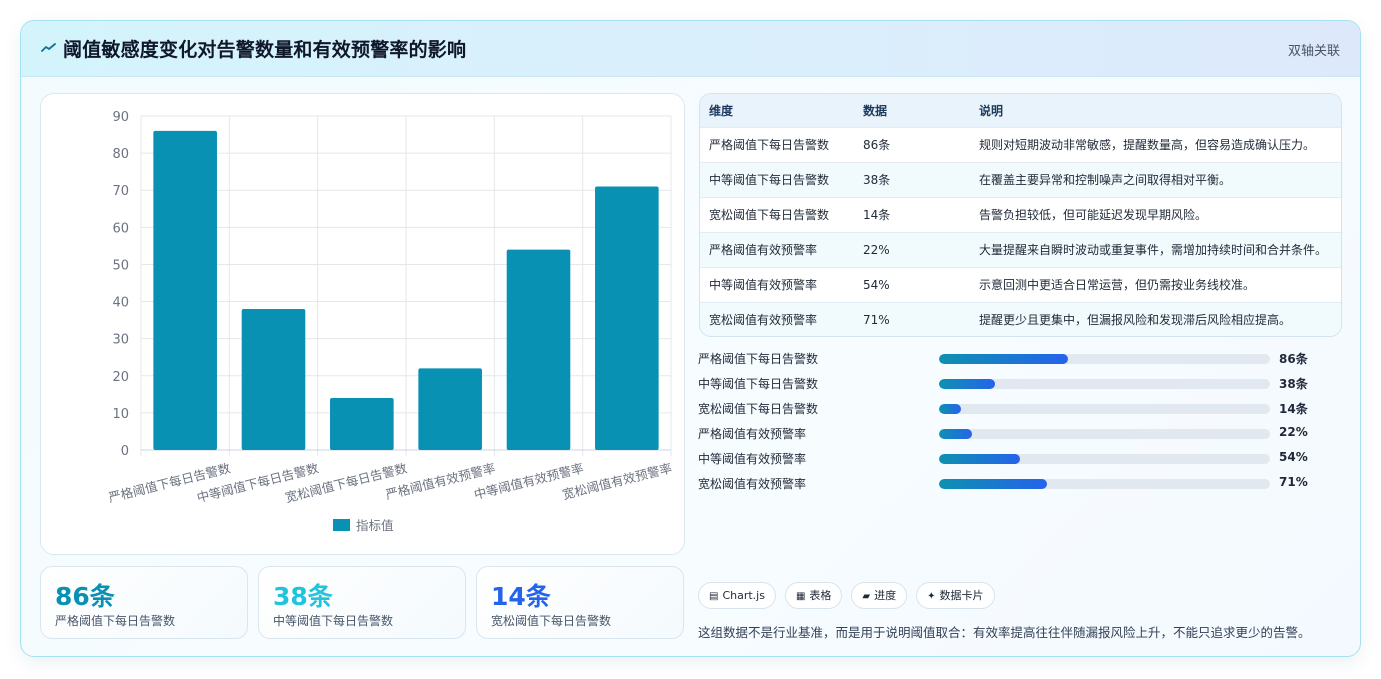  I want to click on progress-label: 宽松阈值下每日告警数, so click(758, 409).